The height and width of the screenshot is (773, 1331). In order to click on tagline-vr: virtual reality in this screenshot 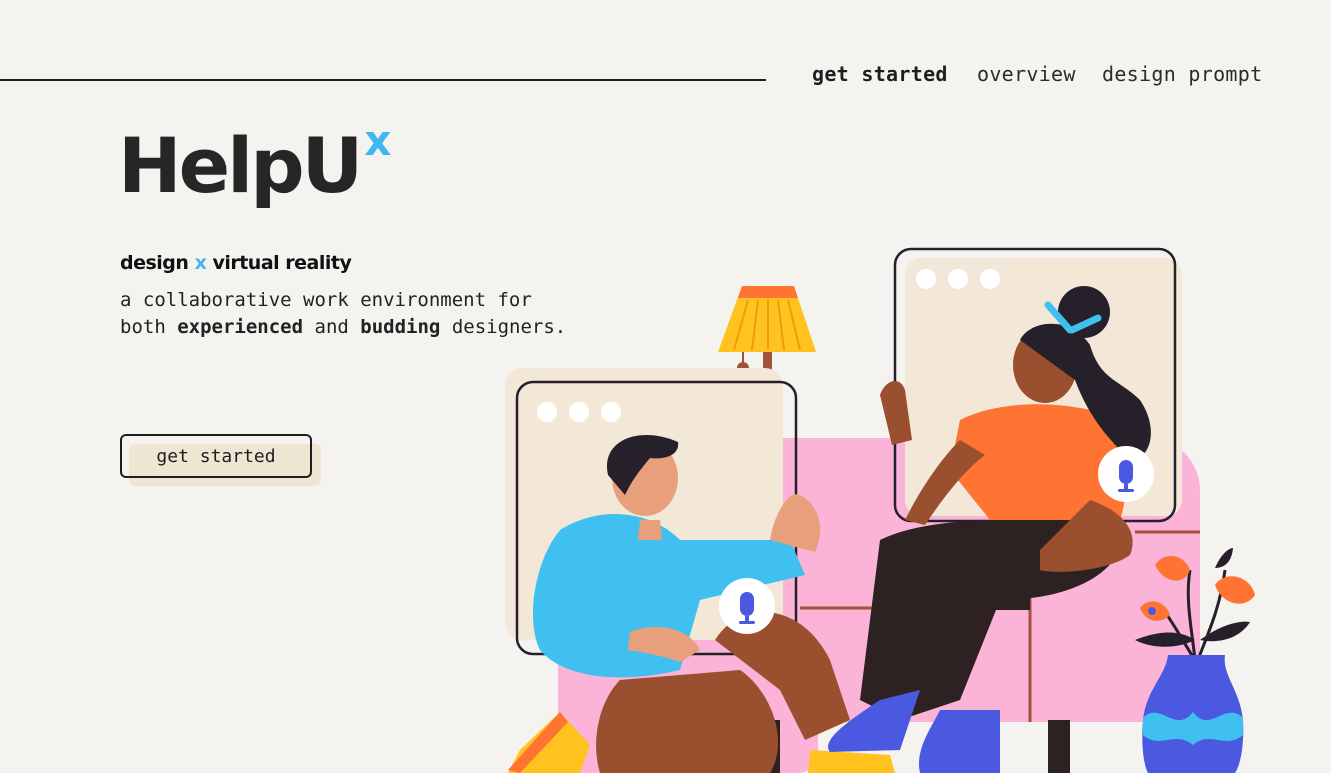, I will do `click(282, 263)`.